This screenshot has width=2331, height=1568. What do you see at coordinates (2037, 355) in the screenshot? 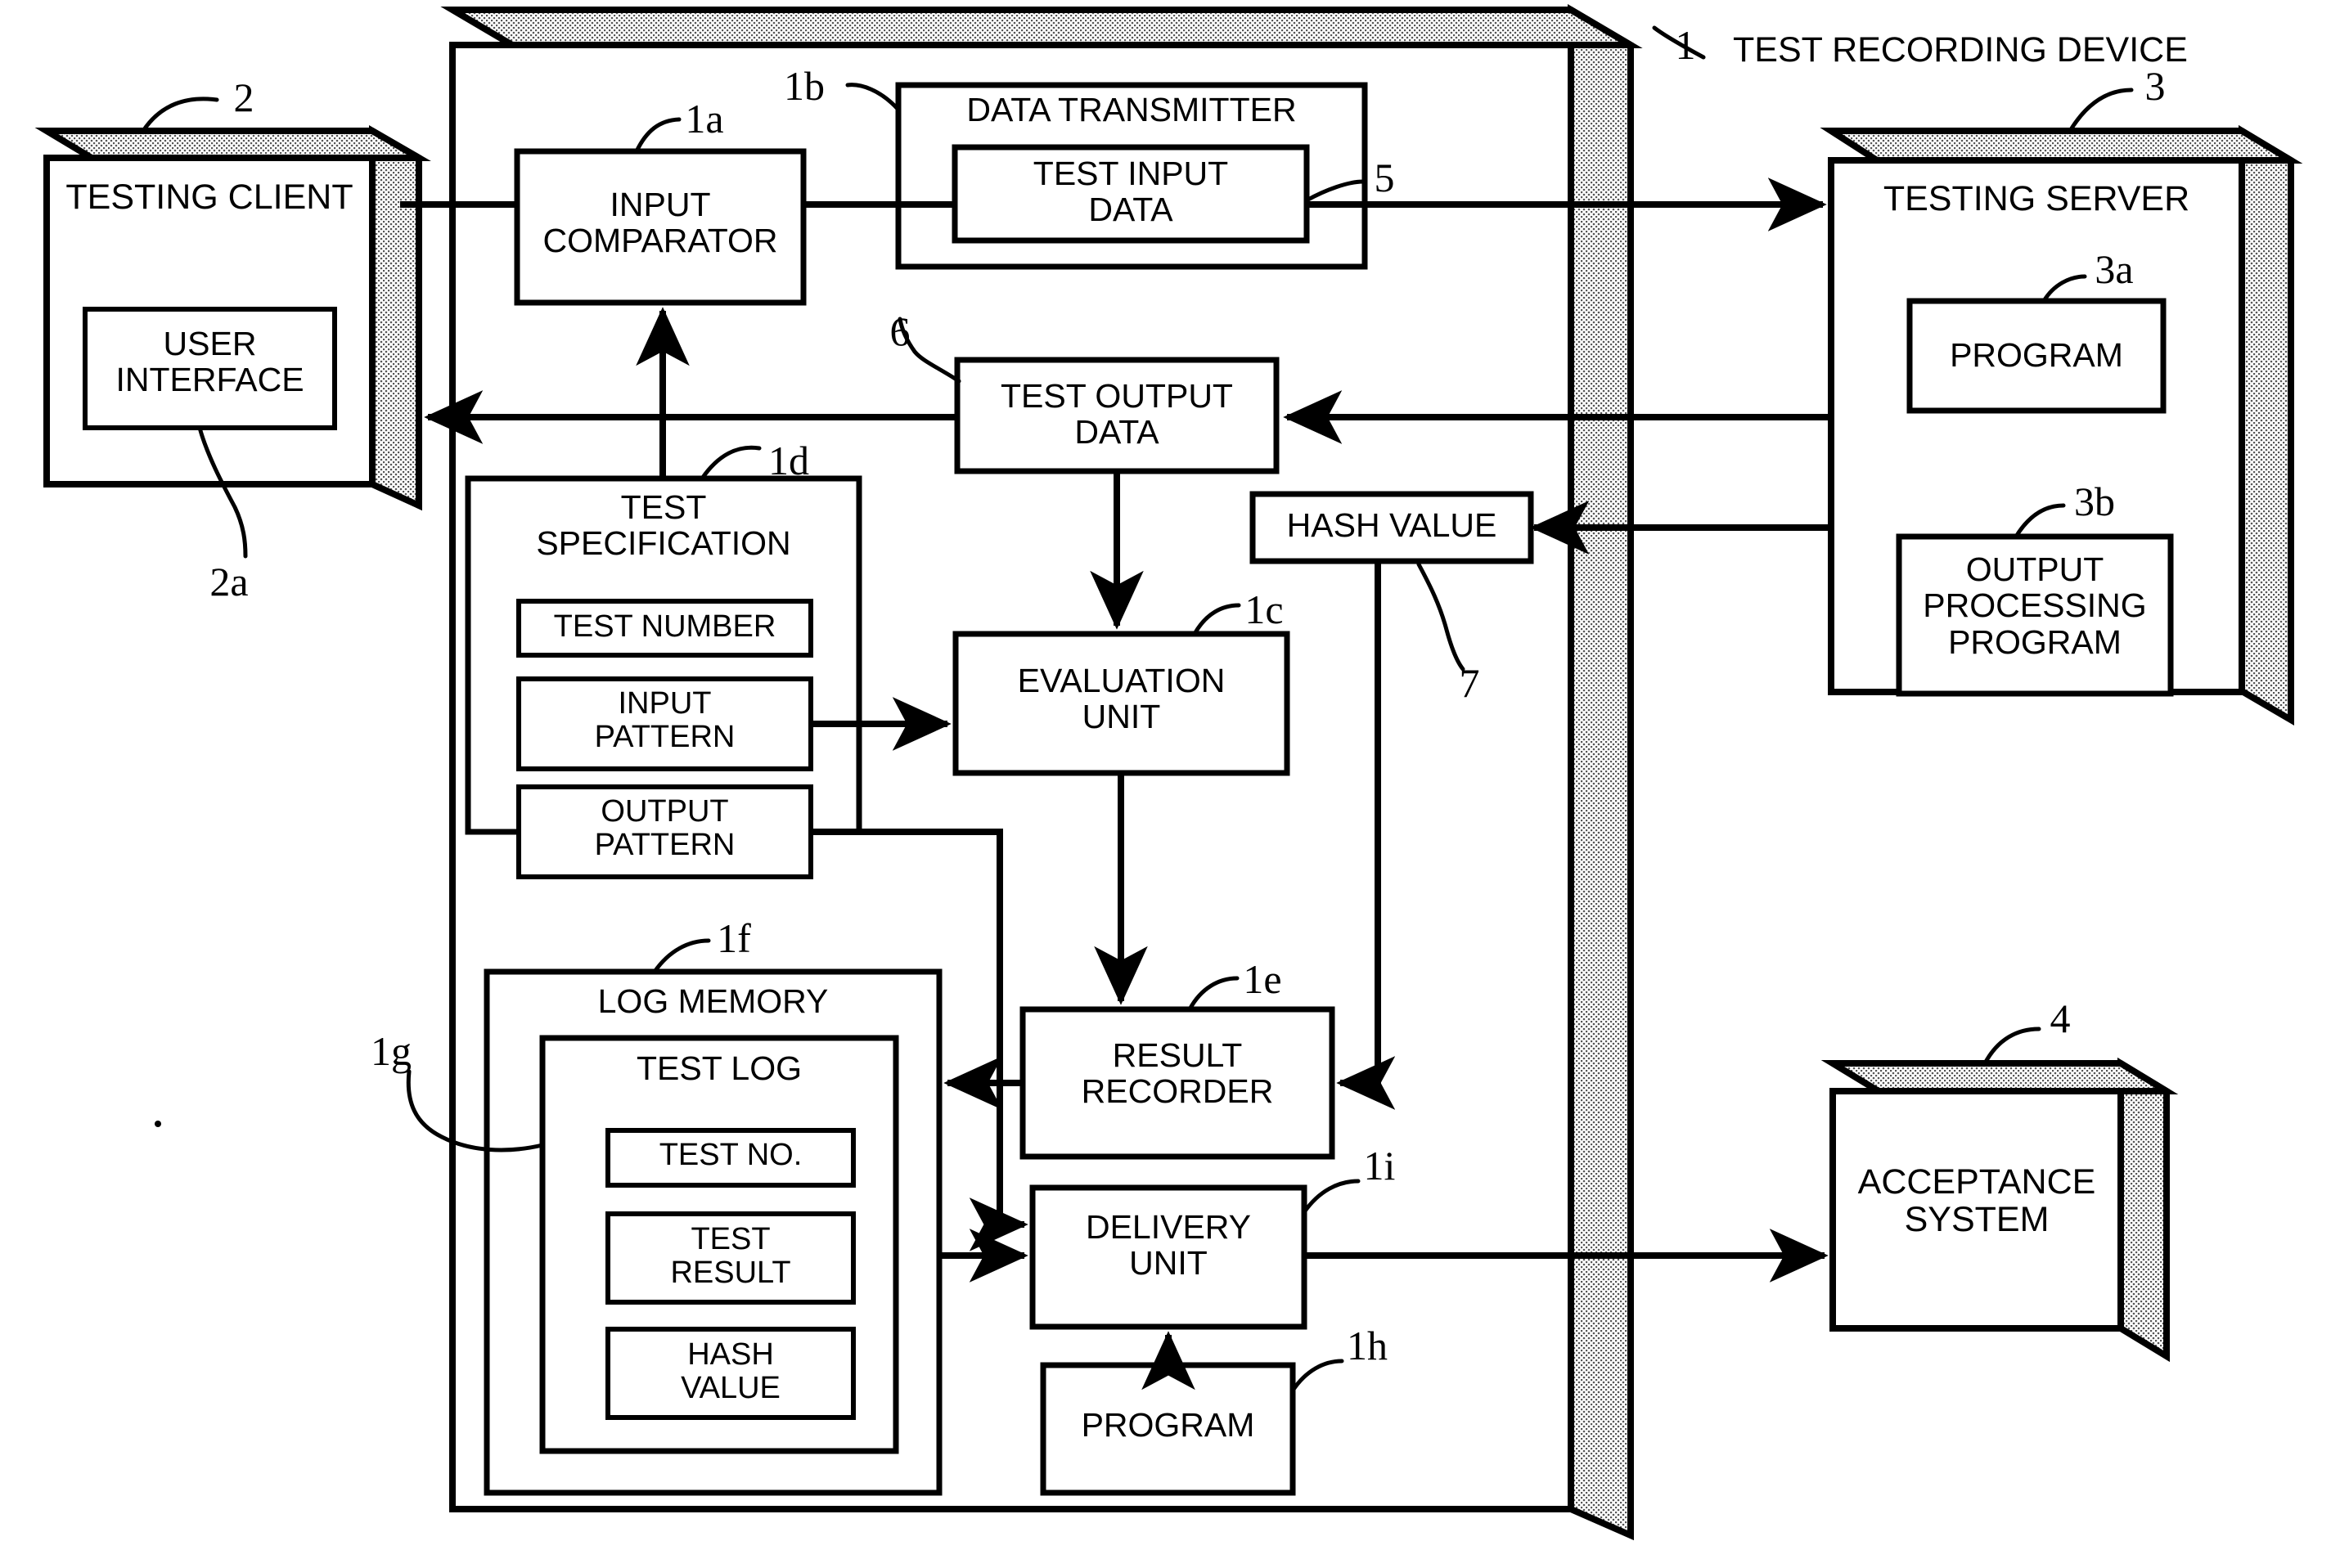
I see `program-server-label: PROGRAM` at bounding box center [2037, 355].